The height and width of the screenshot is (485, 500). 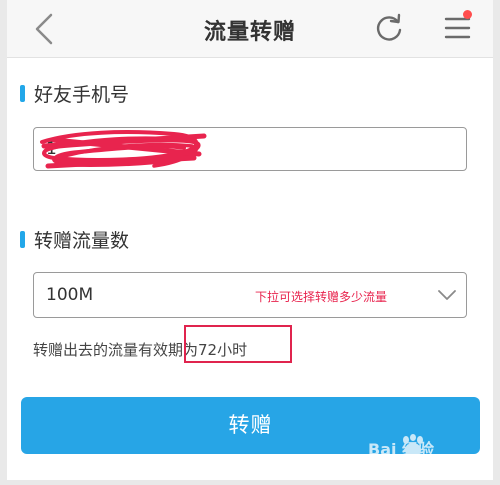 I want to click on notification-dot, so click(x=467, y=14).